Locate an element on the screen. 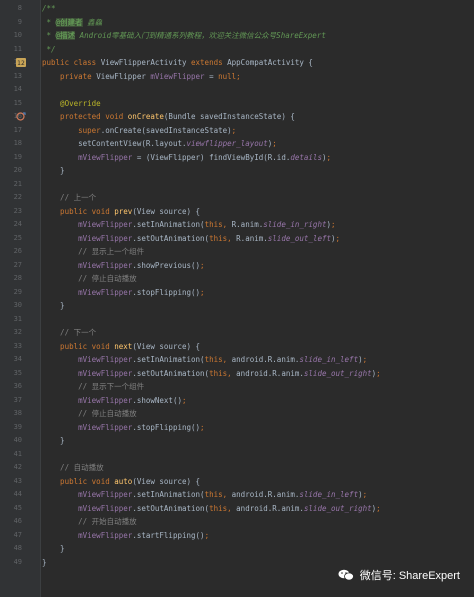  code-token: slide_out_left is located at coordinates (299, 238).